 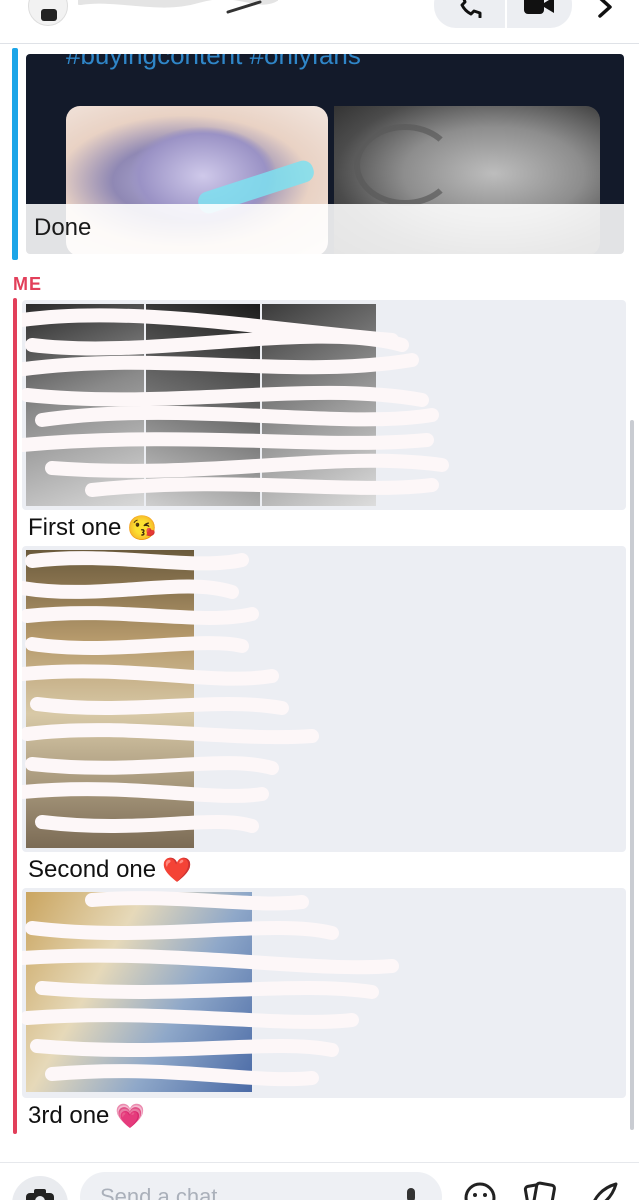 What do you see at coordinates (540, 1190) in the screenshot?
I see `sticker-icon` at bounding box center [540, 1190].